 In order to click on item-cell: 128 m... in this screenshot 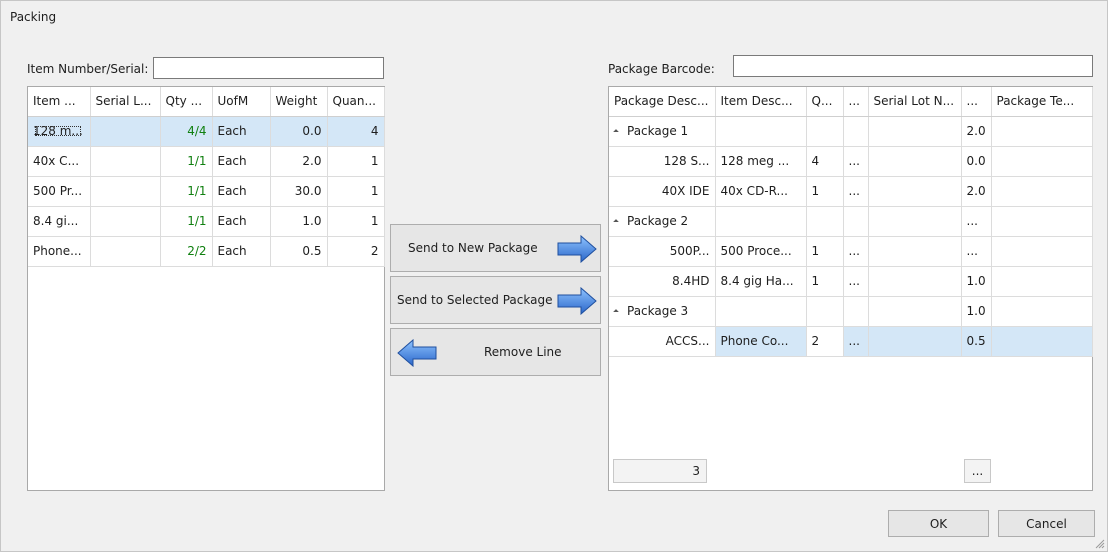, I will do `click(58, 131)`.